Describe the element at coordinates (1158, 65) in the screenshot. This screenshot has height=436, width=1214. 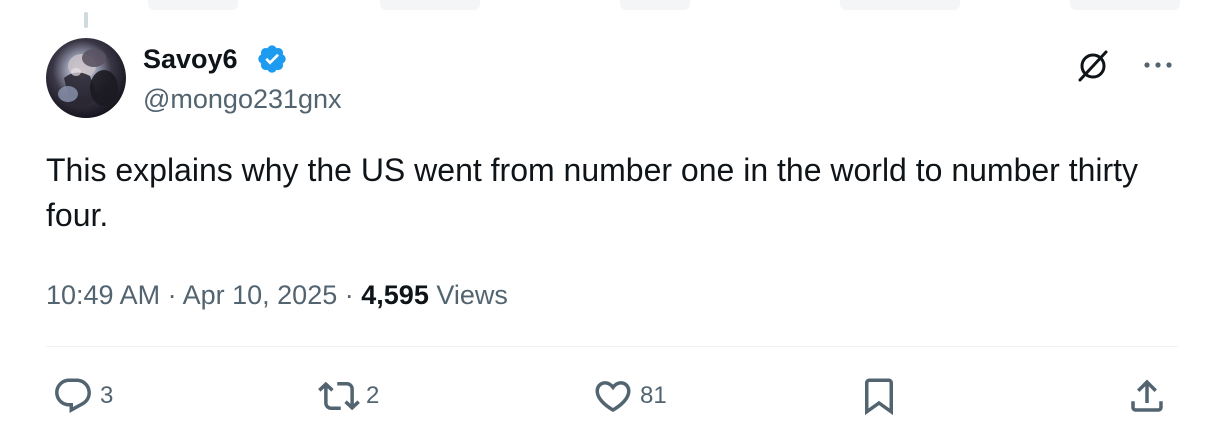
I see `more-icon` at that location.